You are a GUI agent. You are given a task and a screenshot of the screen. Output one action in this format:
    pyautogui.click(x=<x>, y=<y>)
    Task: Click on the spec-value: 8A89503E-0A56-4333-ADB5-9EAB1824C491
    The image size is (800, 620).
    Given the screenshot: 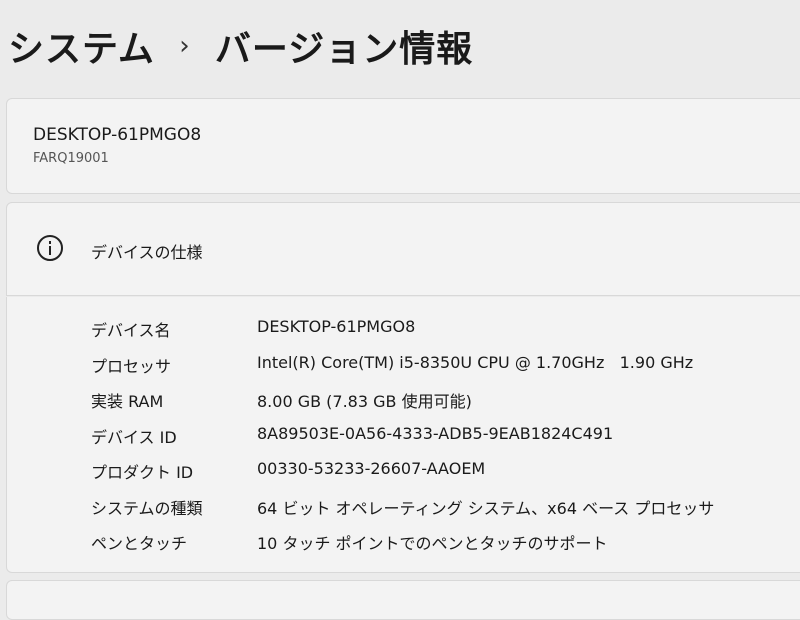 What is the action you would take?
    pyautogui.click(x=435, y=433)
    